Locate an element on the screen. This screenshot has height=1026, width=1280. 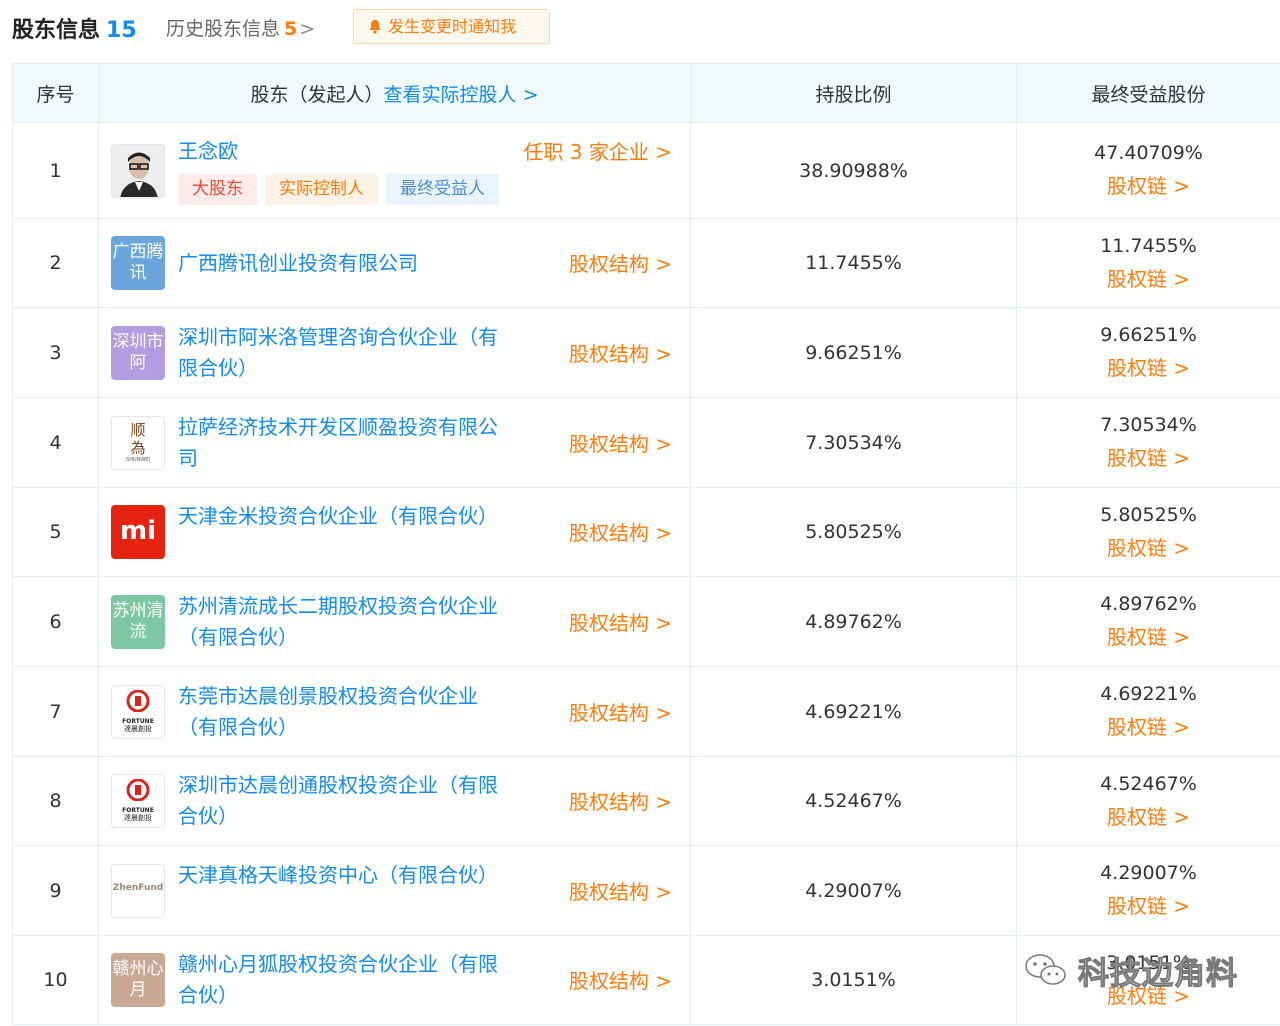
shareholder-cell: 顺為 SHUNWEI 拉萨经济技术开发区顺盈投资有限公司 股权结构 > is located at coordinates (394, 442).